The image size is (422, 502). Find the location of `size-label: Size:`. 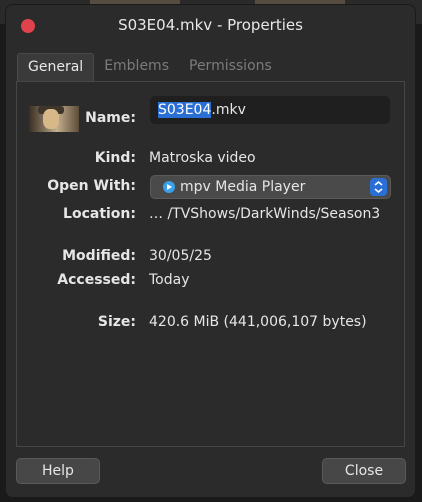

size-label: Size: is located at coordinates (116, 322).